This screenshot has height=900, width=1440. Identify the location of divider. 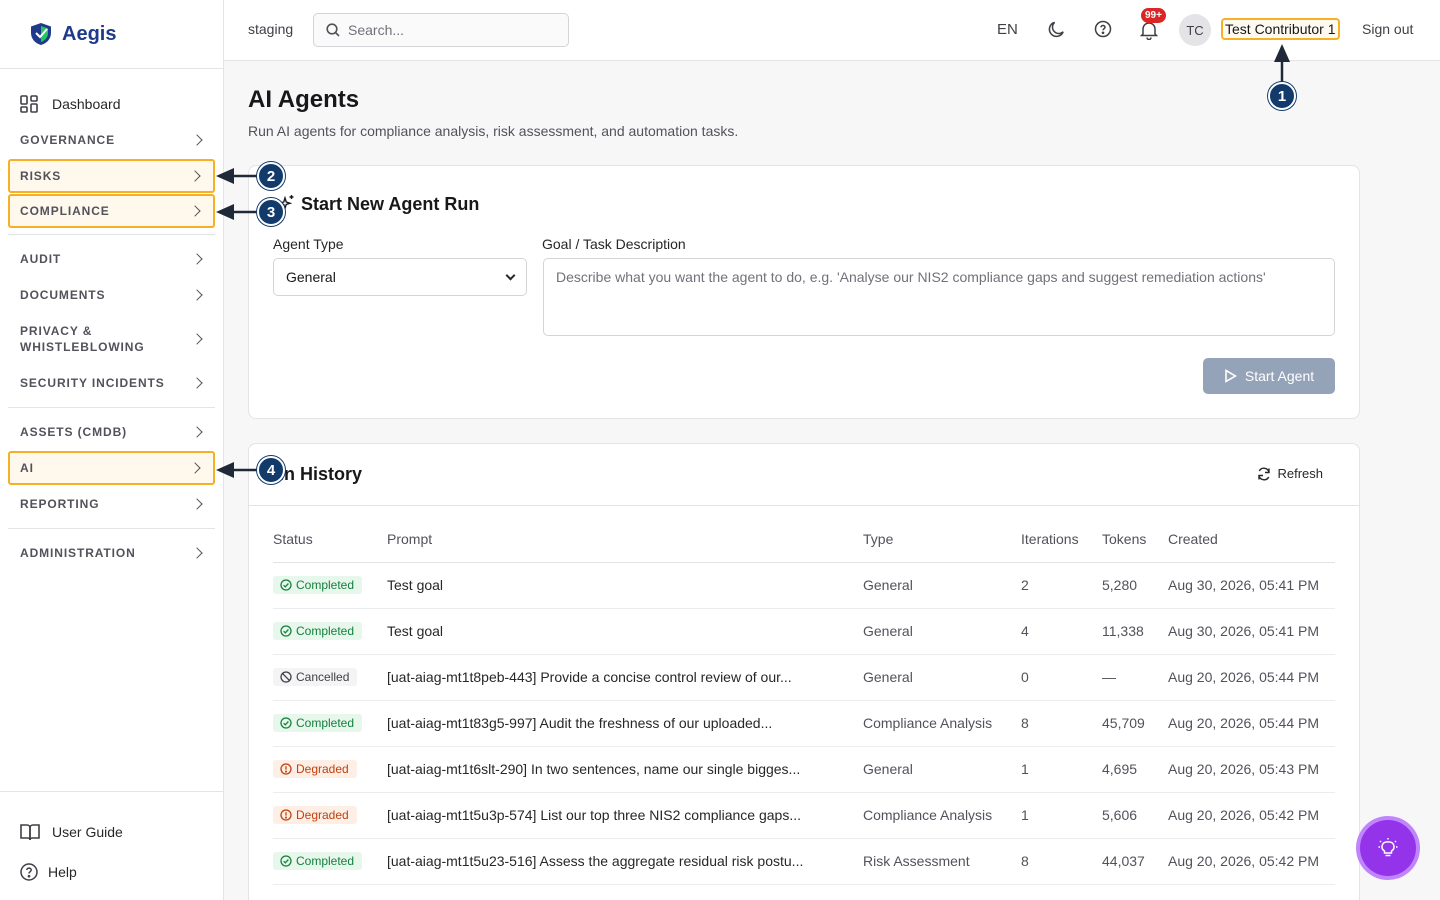
(111, 407).